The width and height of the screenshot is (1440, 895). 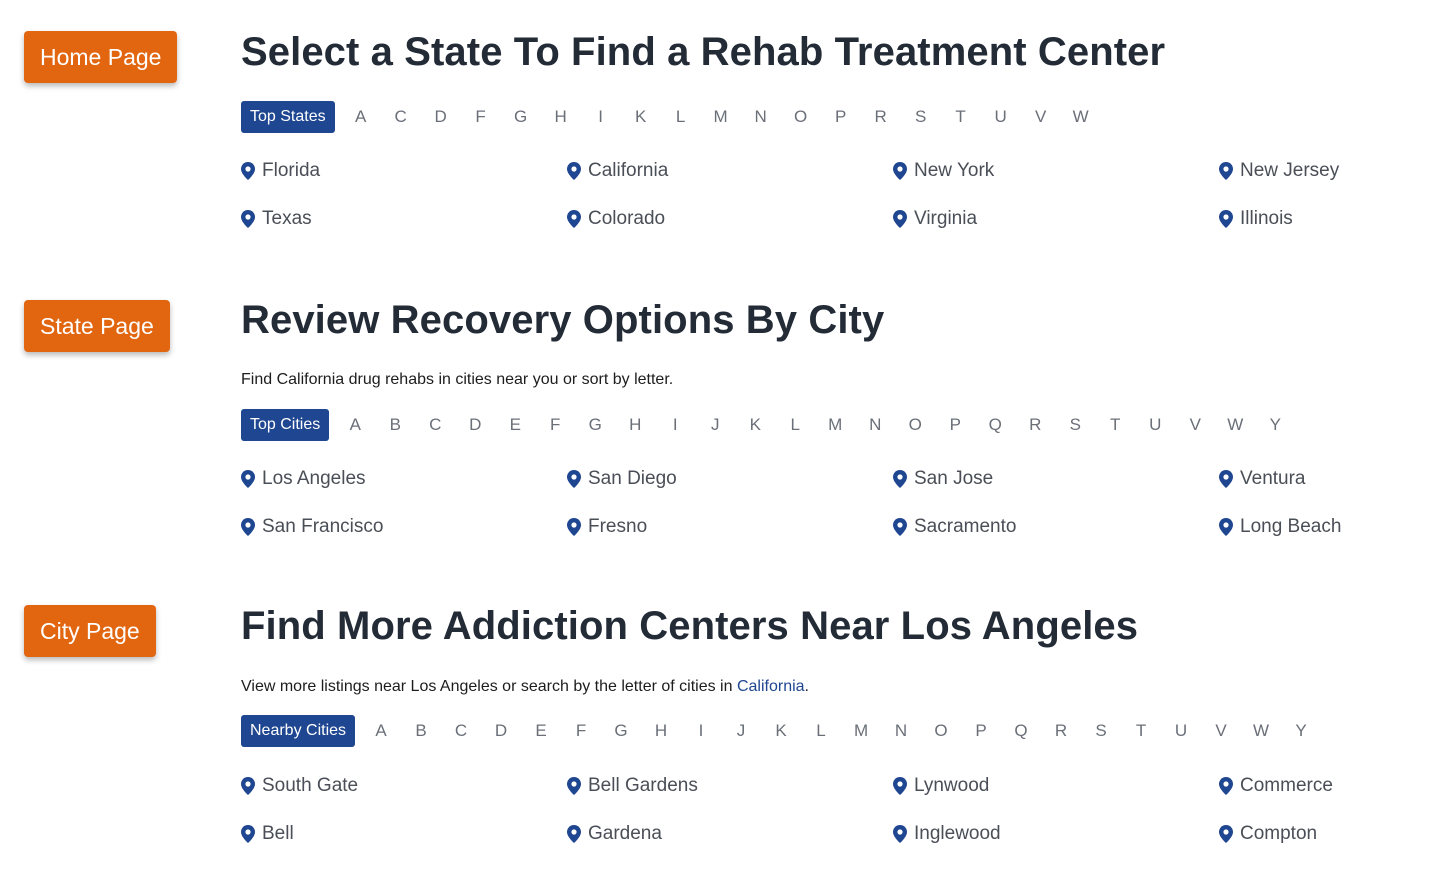 What do you see at coordinates (781, 731) in the screenshot?
I see `city-letter-k: K` at bounding box center [781, 731].